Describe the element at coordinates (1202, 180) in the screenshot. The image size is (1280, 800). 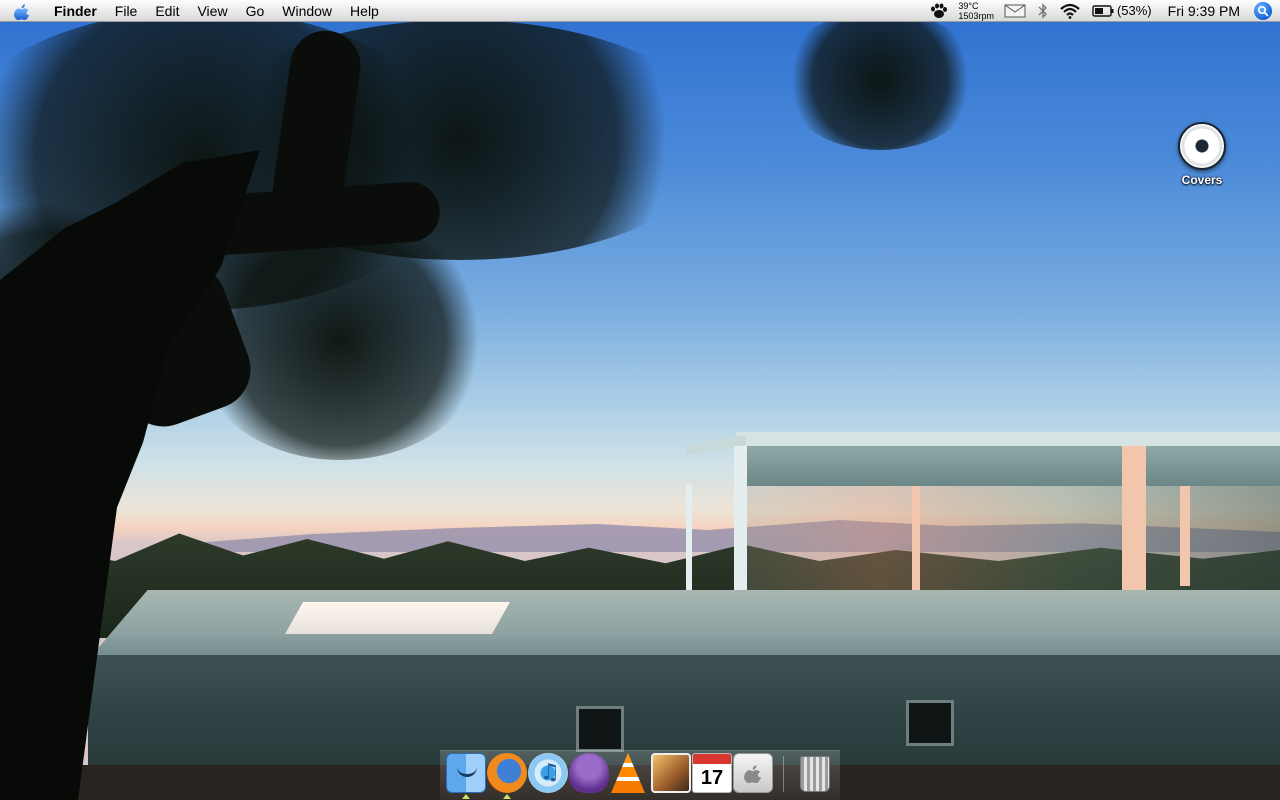
I see `desktop-icon-label: Covers` at that location.